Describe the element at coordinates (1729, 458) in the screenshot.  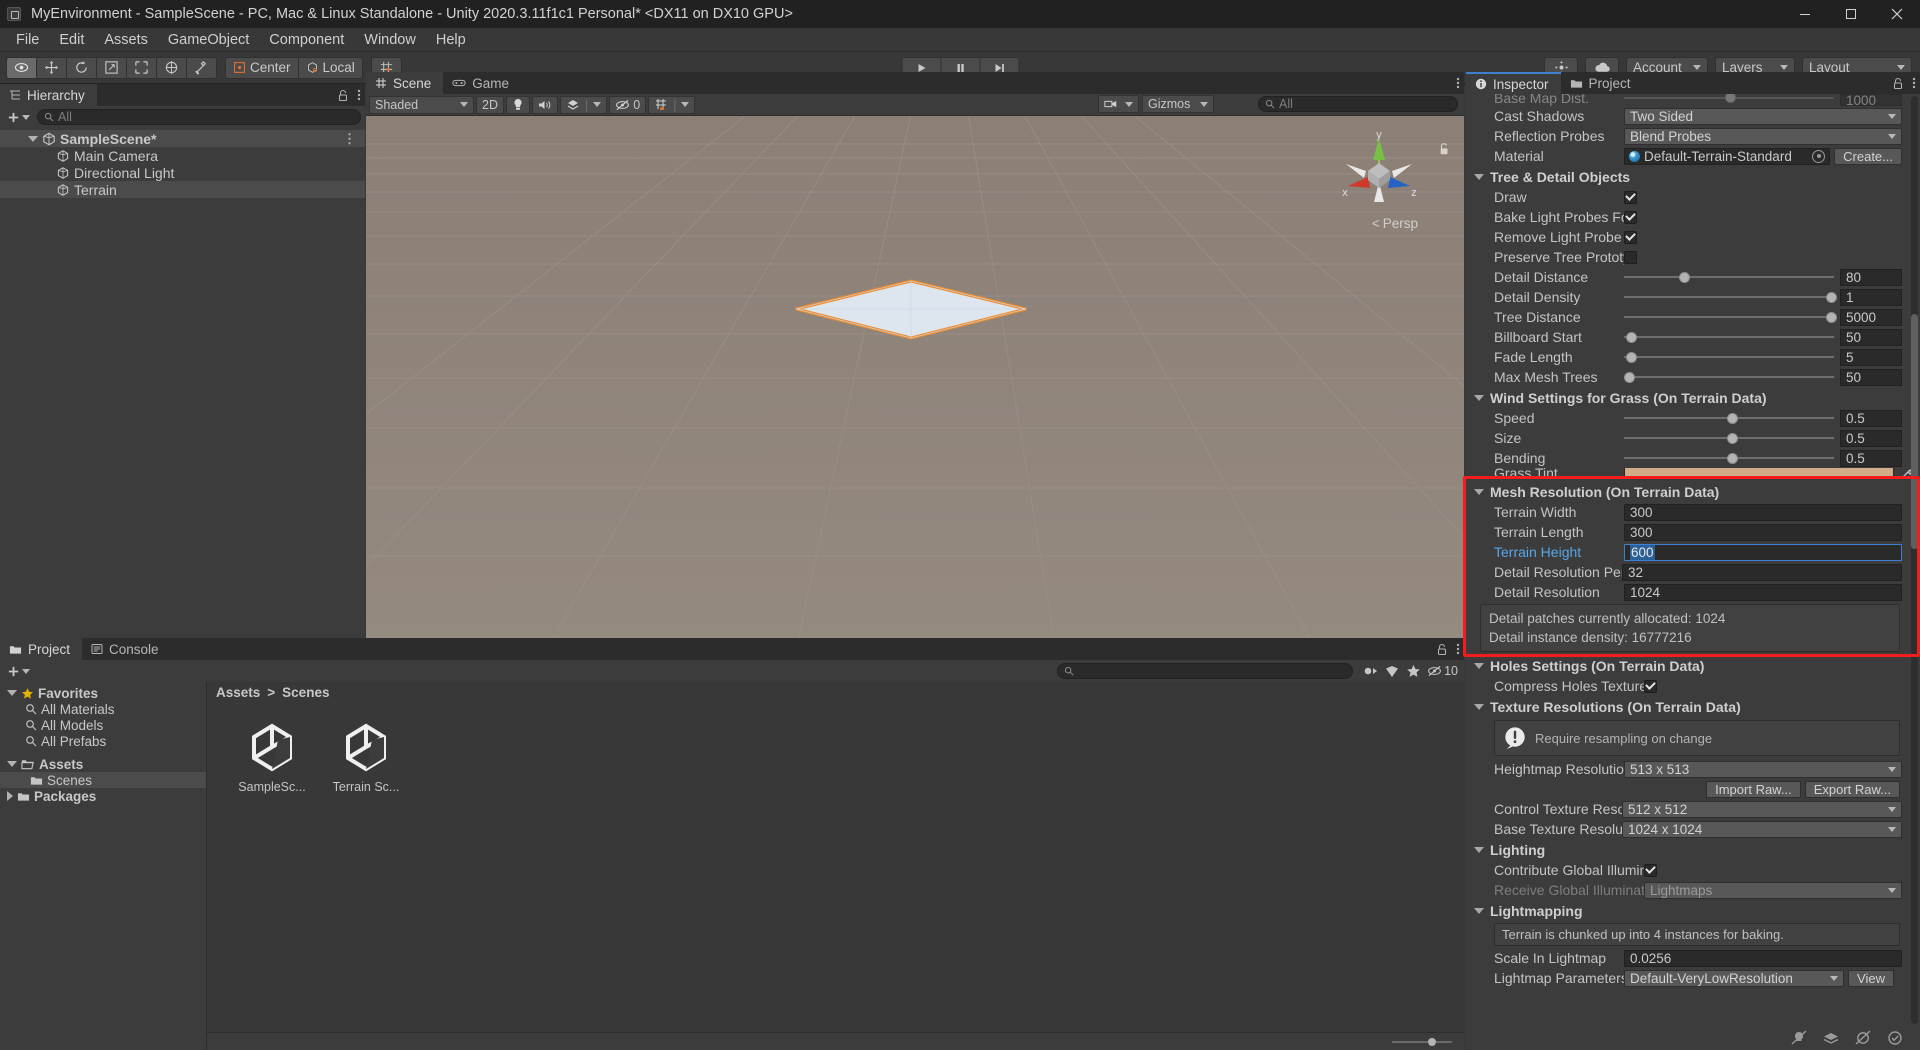
I see `wind-bending-slider` at that location.